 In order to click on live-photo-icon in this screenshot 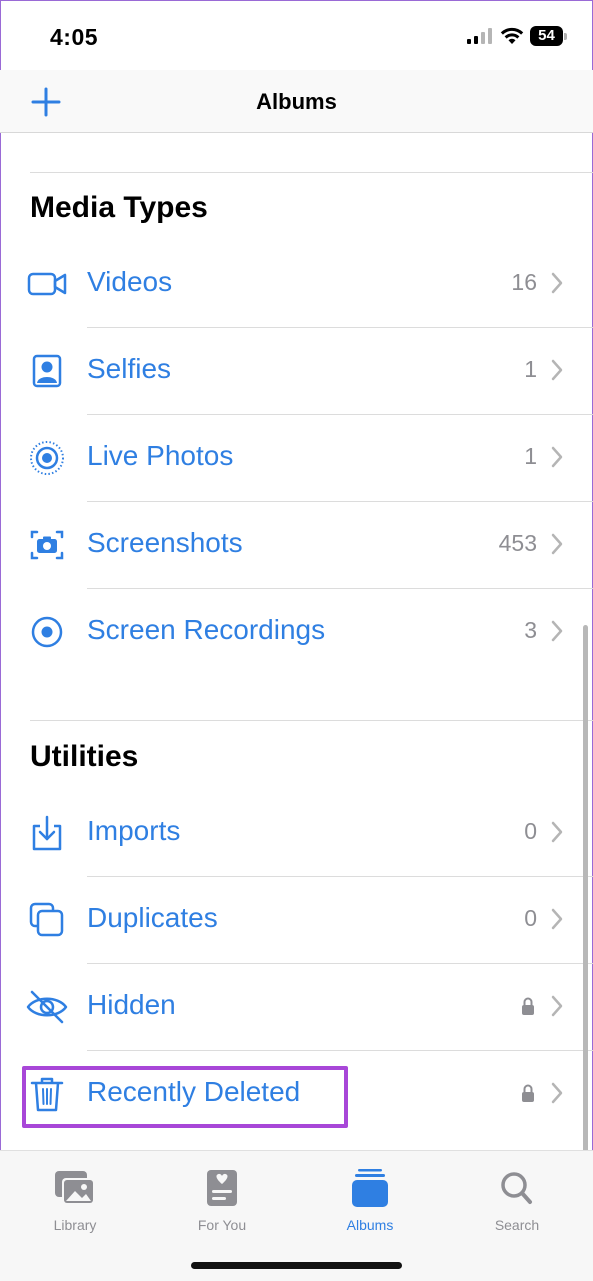, I will do `click(47, 458)`.